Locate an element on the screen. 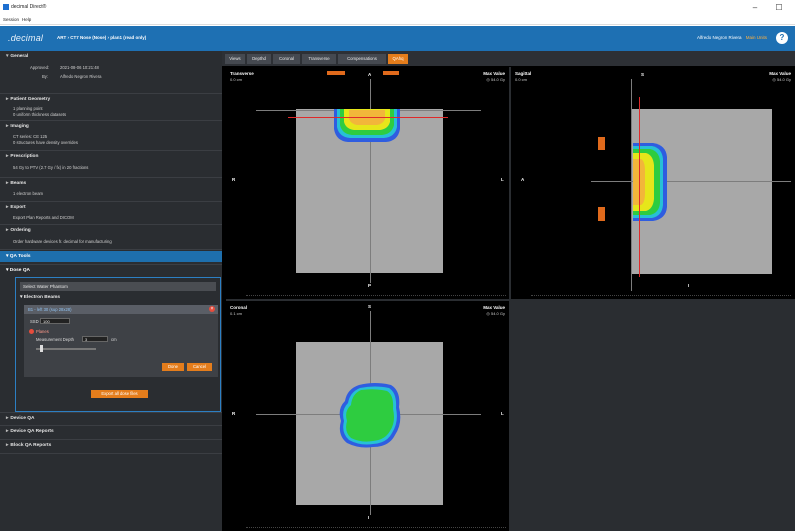 Image resolution: width=795 pixels, height=531 pixels. section-line: Export Plan Reports and DICOM is located at coordinates (43, 217).